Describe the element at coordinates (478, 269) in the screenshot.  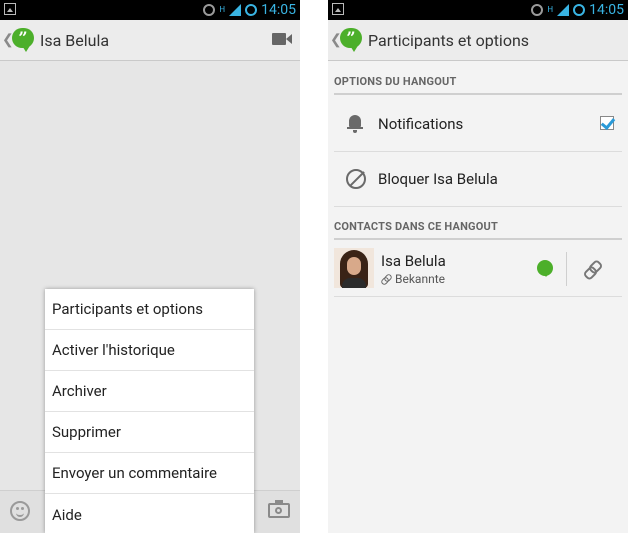
I see `contact-row: Isa Belula Bekannte` at that location.